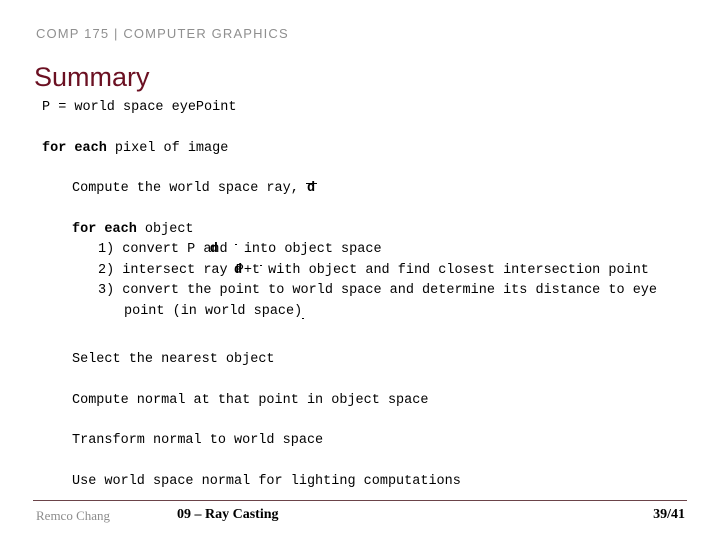 The width and height of the screenshot is (720, 540). What do you see at coordinates (372, 108) in the screenshot?
I see `line-eyepoint: P = world space eyePoint` at bounding box center [372, 108].